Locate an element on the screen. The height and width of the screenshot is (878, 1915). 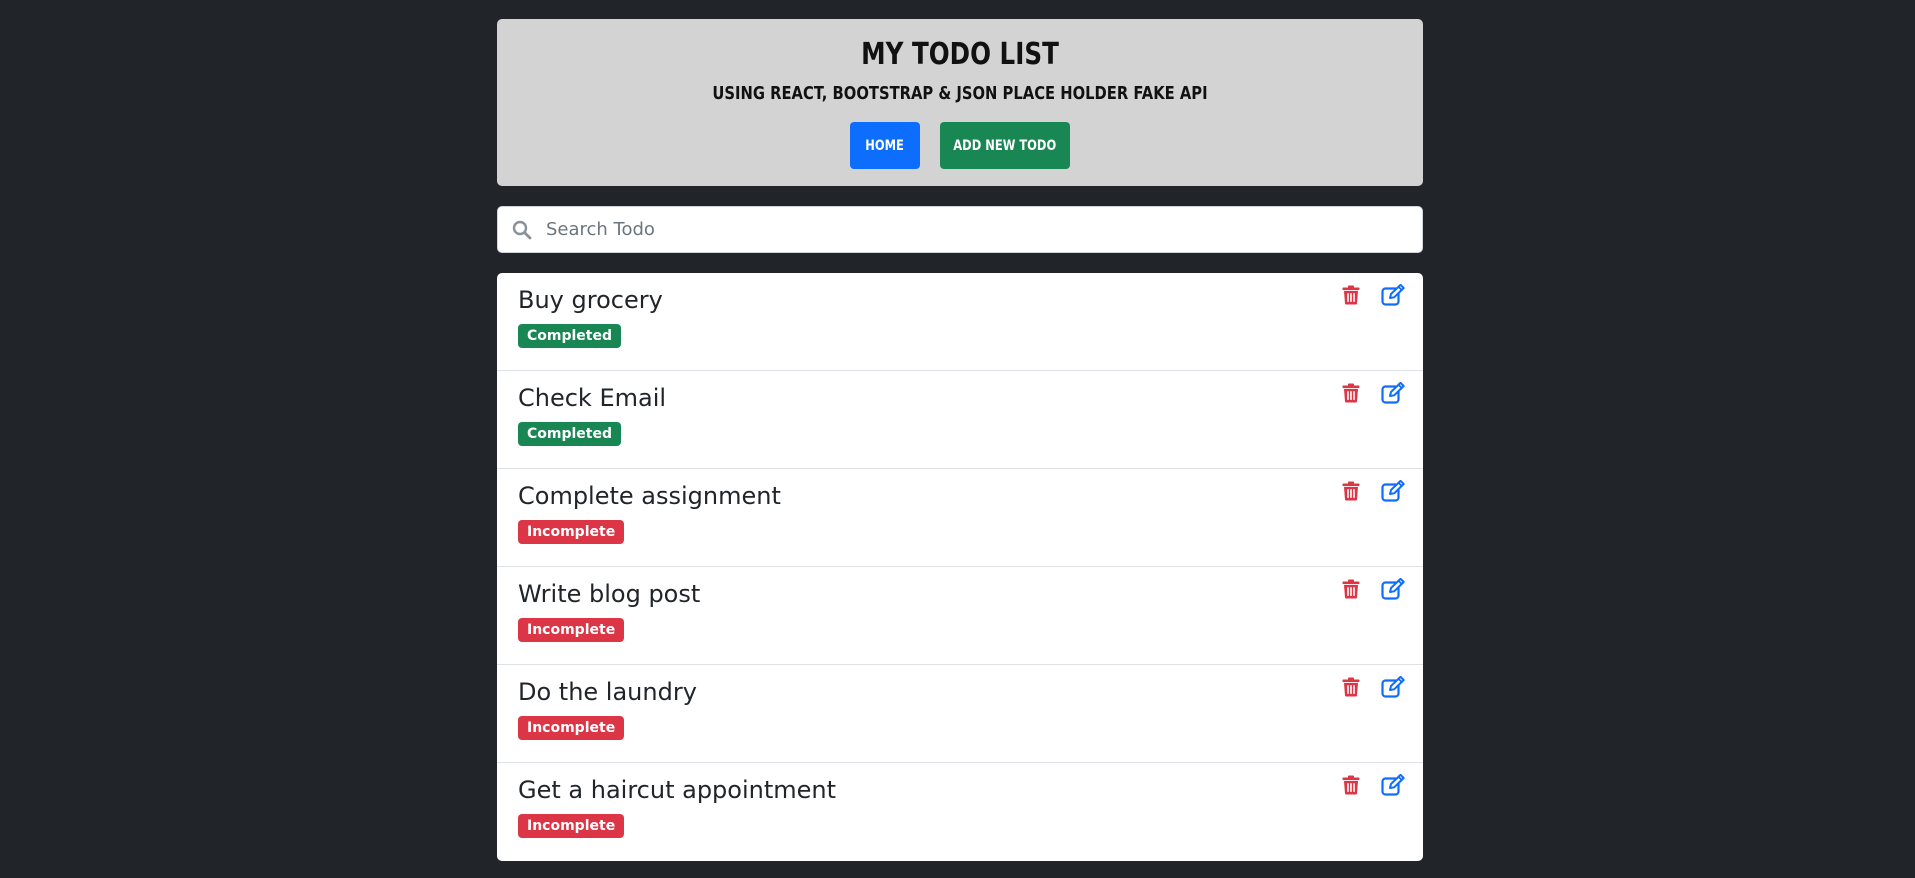
add-new-todo-button: ADD NEW TODO is located at coordinates (1005, 145).